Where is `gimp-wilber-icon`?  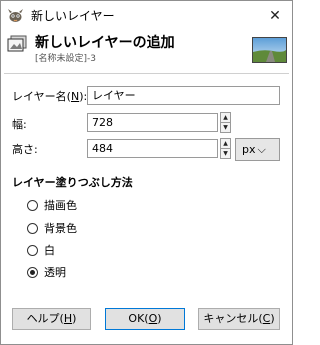 gimp-wilber-icon is located at coordinates (15, 15).